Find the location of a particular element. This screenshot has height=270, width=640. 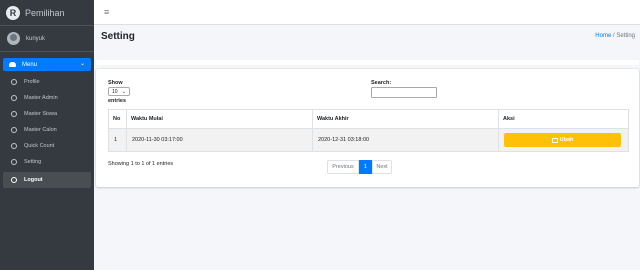

sidebar-item-master-siswa: Master Siswa is located at coordinates (47, 114).